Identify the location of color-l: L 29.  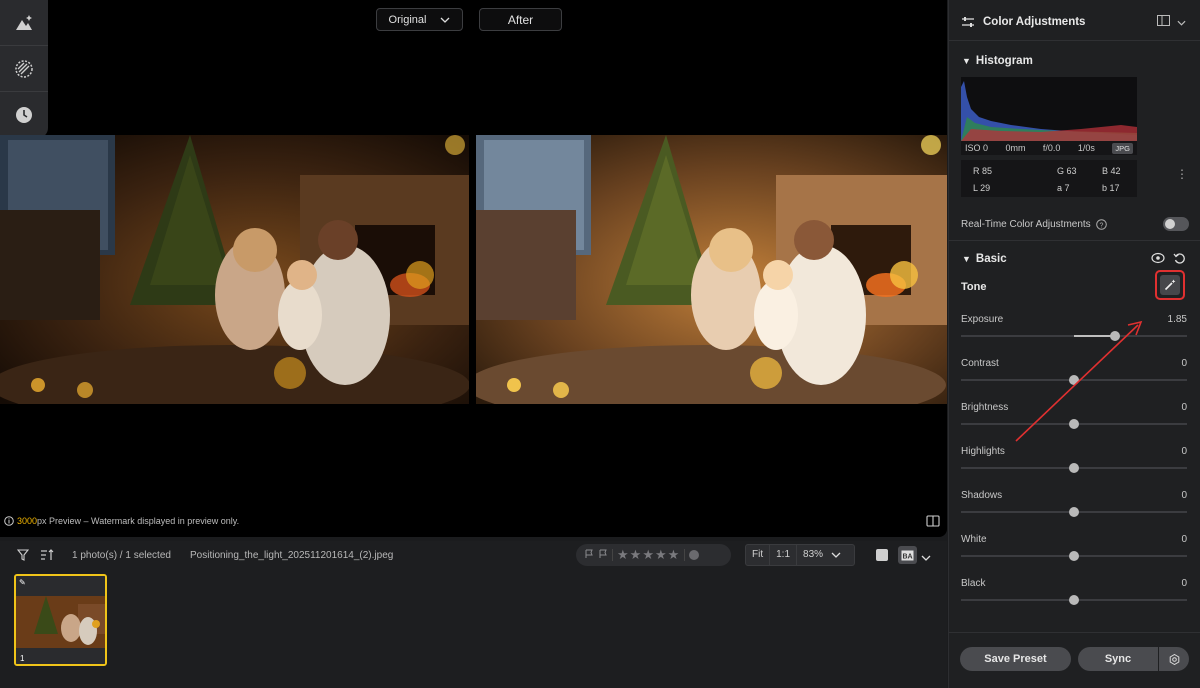
(982, 188).